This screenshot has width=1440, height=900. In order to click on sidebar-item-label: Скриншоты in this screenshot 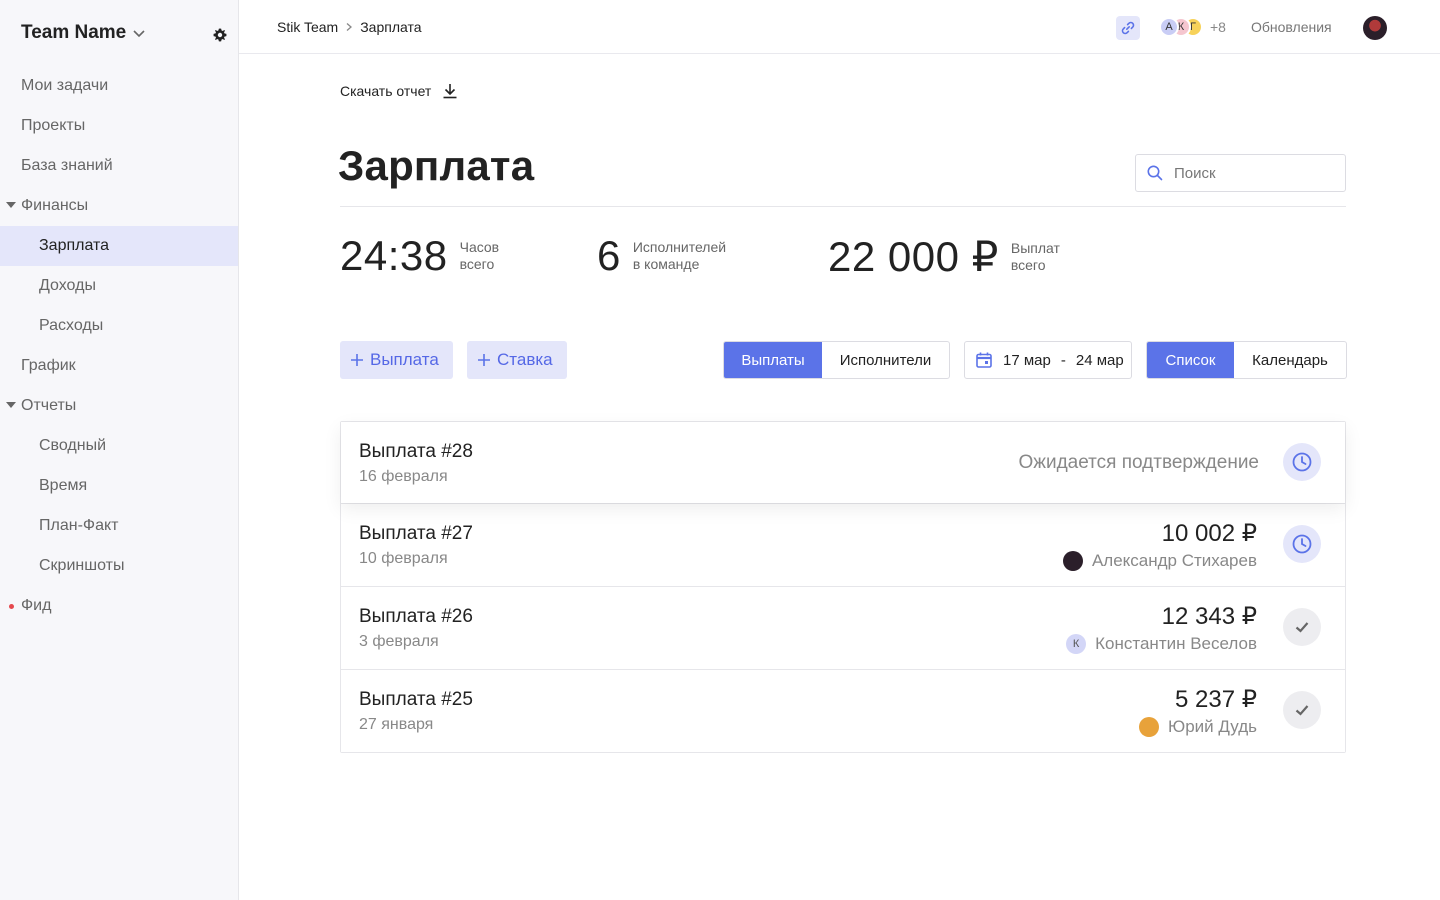, I will do `click(82, 565)`.